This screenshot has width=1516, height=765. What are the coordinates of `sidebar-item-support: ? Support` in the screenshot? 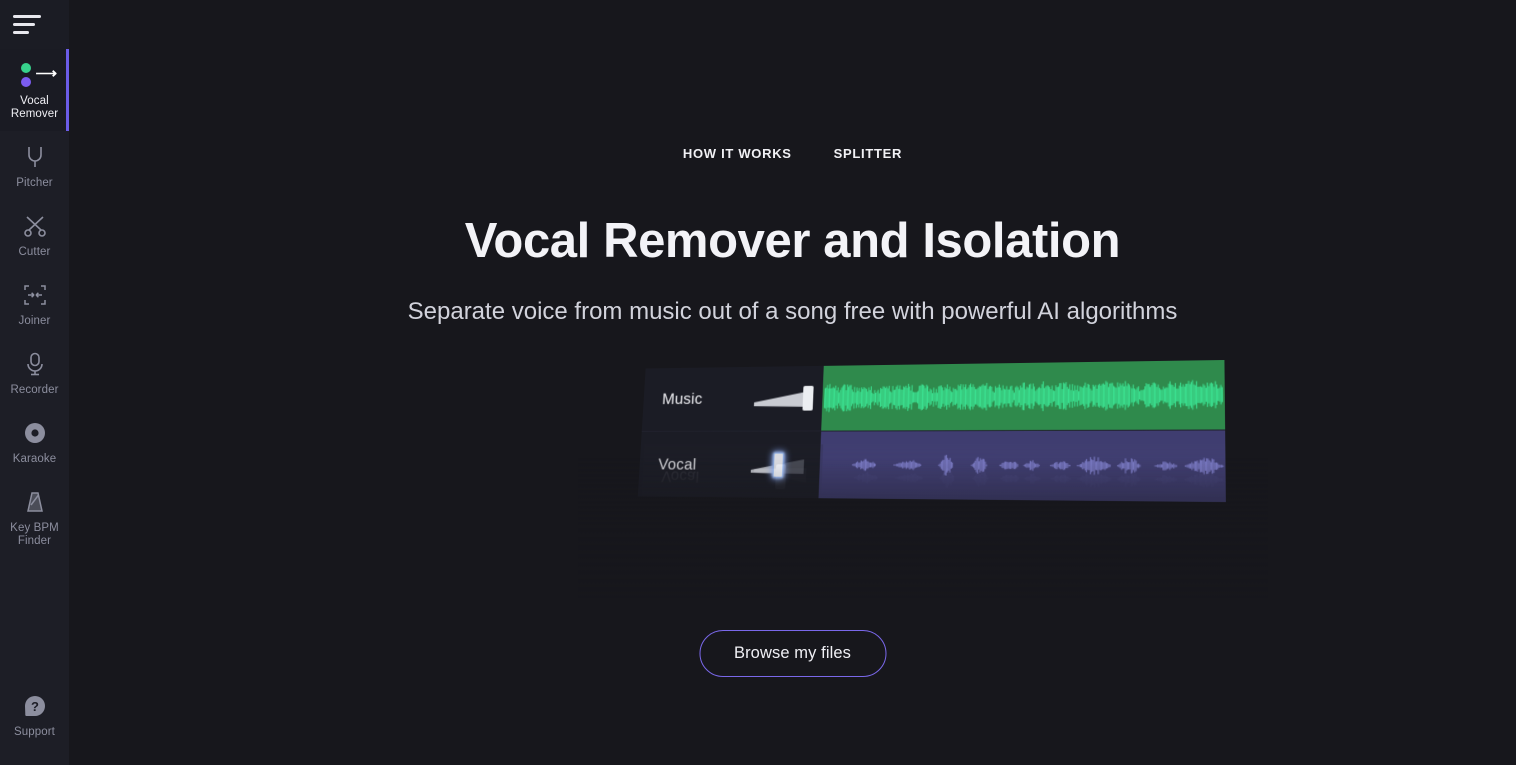 It's located at (34, 714).